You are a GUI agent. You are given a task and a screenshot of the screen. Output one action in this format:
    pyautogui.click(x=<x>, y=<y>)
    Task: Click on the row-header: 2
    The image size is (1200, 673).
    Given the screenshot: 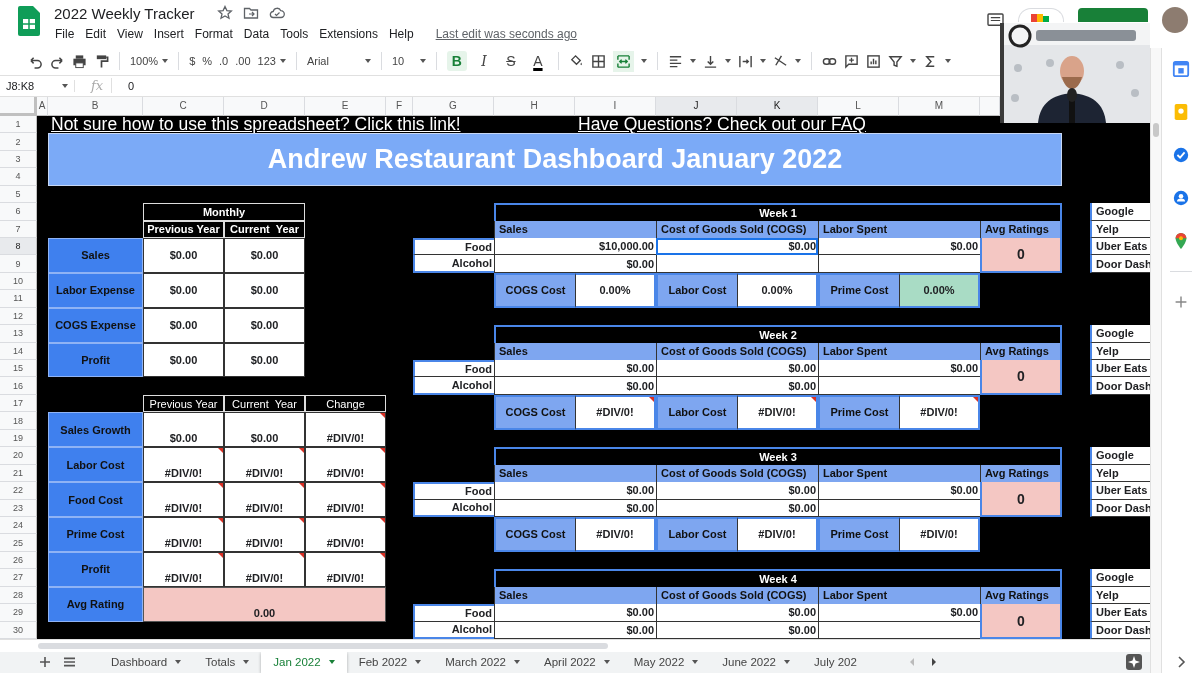 What is the action you would take?
    pyautogui.click(x=18, y=142)
    